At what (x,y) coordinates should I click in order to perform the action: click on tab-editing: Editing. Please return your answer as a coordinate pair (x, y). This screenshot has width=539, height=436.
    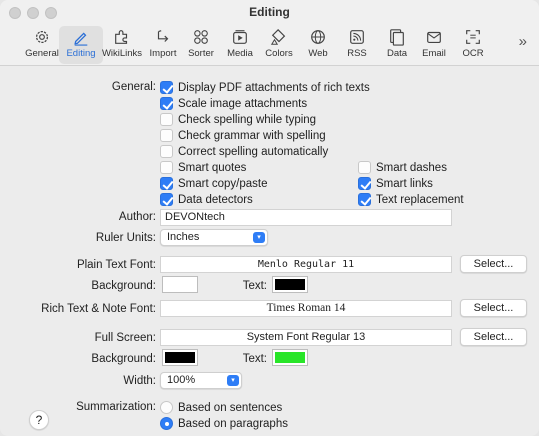
    Looking at the image, I should click on (81, 45).